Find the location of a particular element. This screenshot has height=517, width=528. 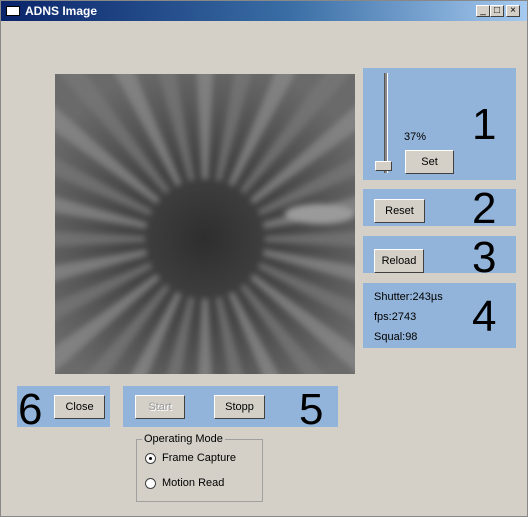

shutter-slider-track is located at coordinates (386, 123).